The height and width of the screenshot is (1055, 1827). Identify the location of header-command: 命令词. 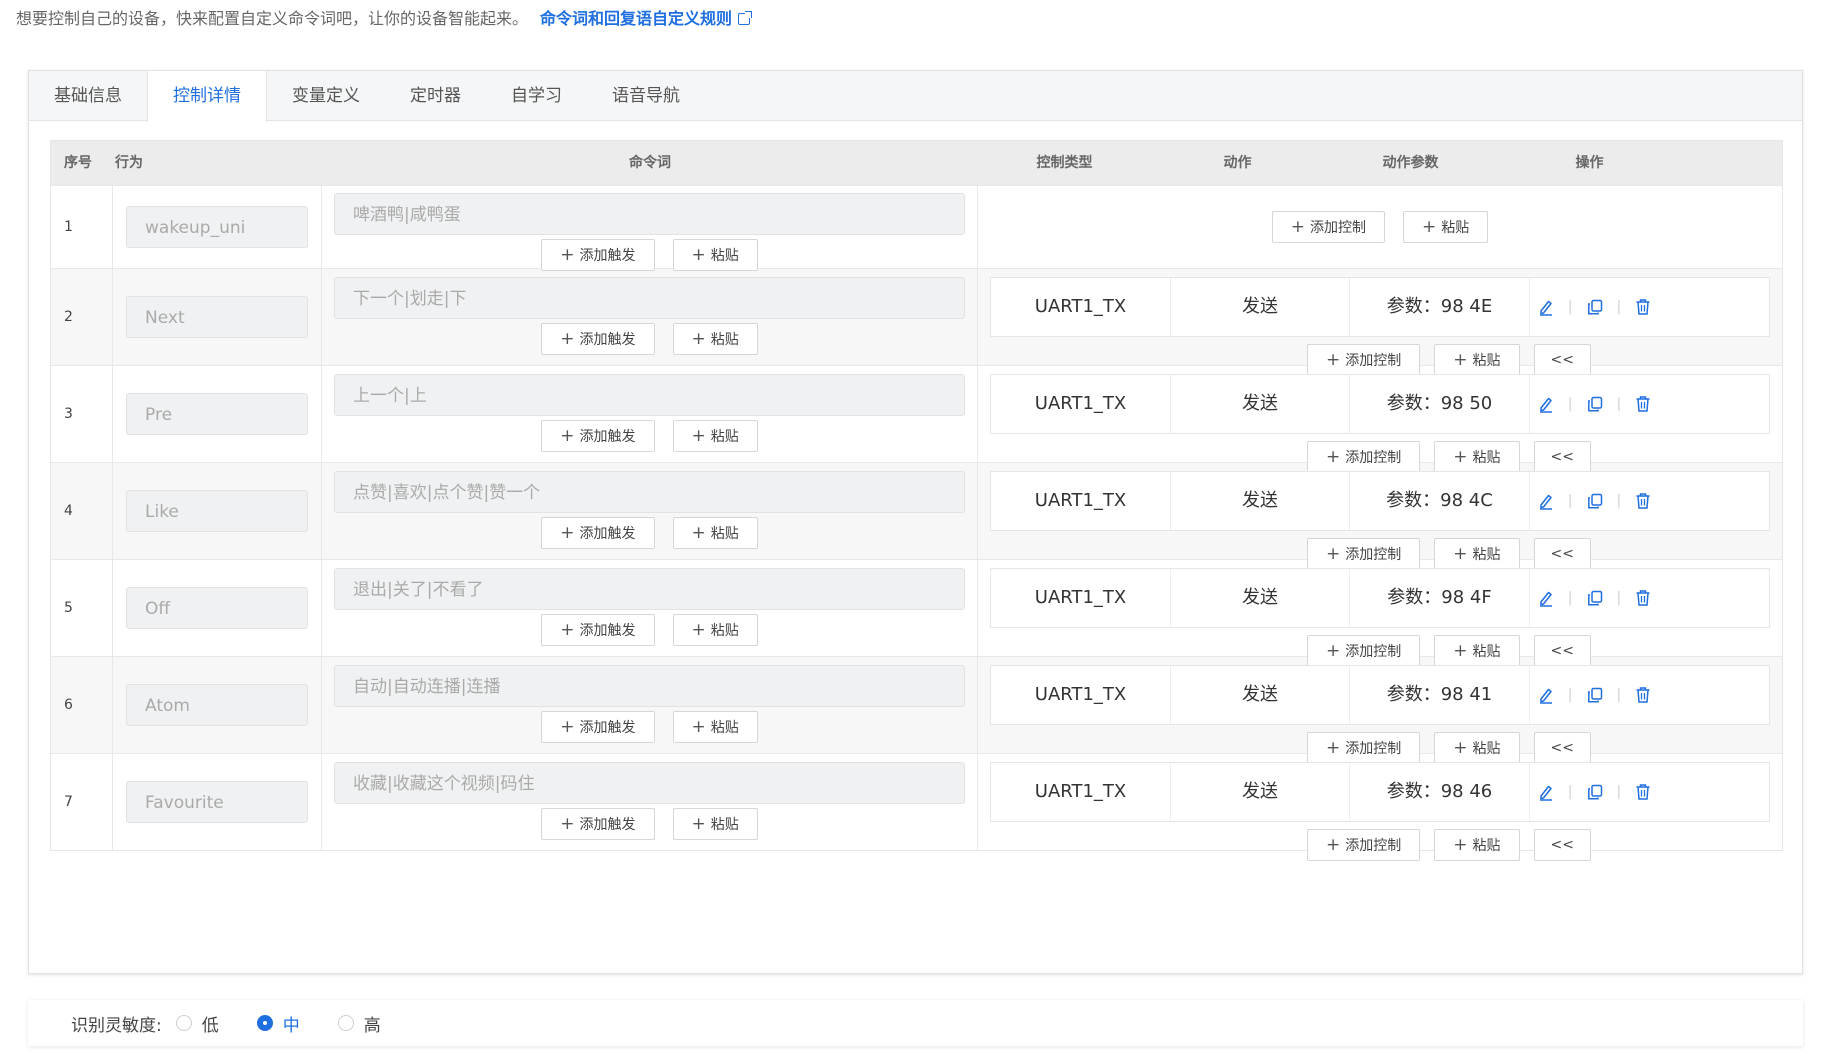
(650, 163).